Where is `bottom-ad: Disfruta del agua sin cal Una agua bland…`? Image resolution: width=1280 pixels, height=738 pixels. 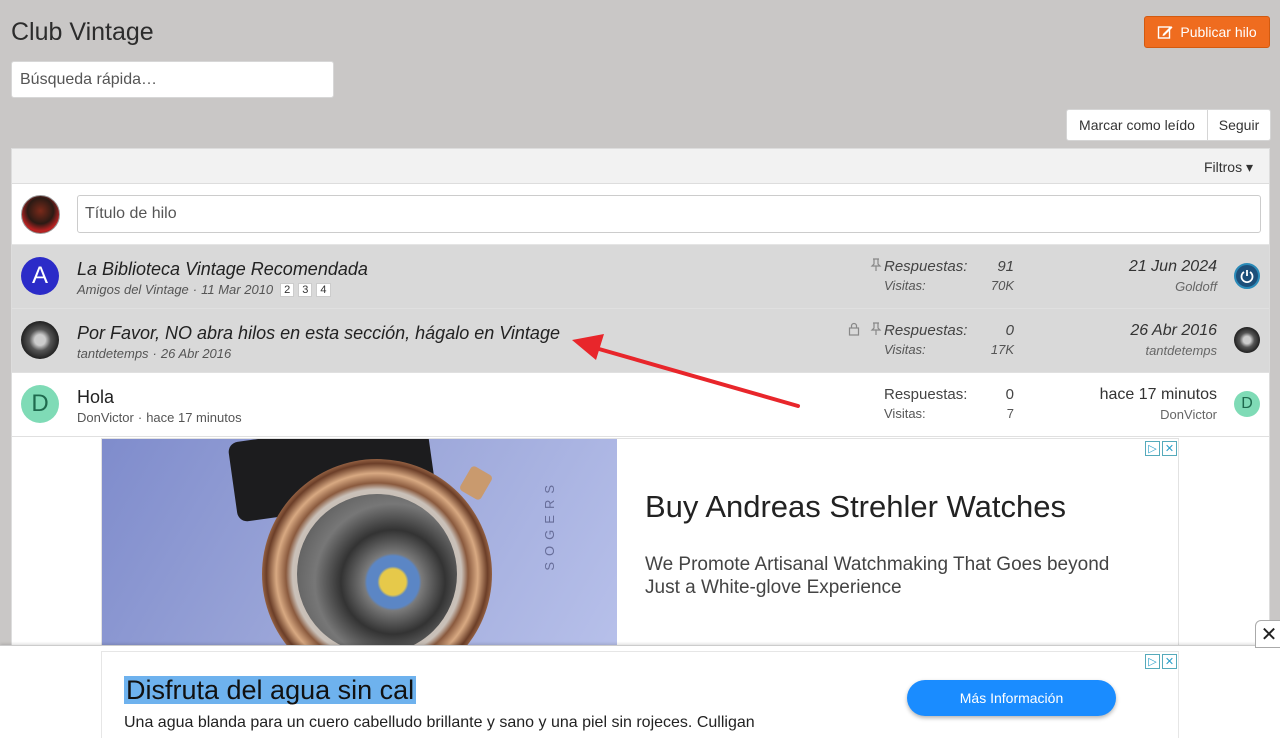
bottom-ad: Disfruta del agua sin cal Una agua bland… is located at coordinates (640, 694).